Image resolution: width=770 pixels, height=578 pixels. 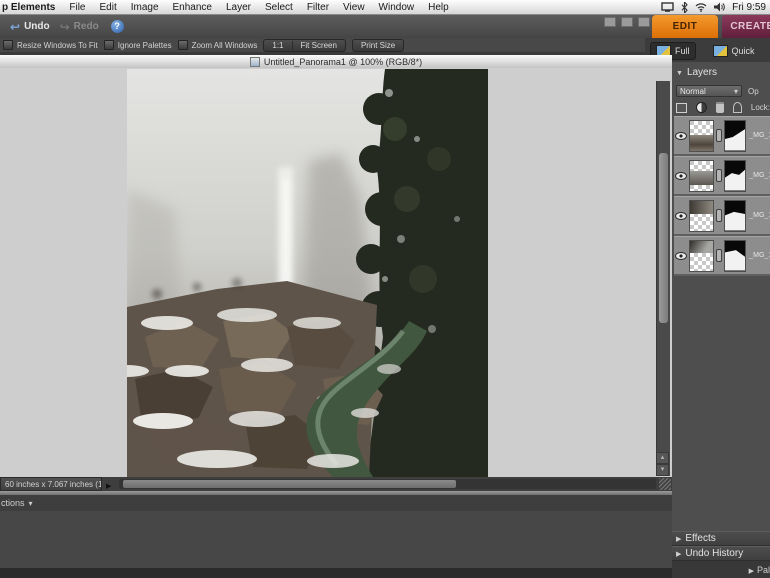 I want to click on menu-view: View, so click(x=354, y=7).